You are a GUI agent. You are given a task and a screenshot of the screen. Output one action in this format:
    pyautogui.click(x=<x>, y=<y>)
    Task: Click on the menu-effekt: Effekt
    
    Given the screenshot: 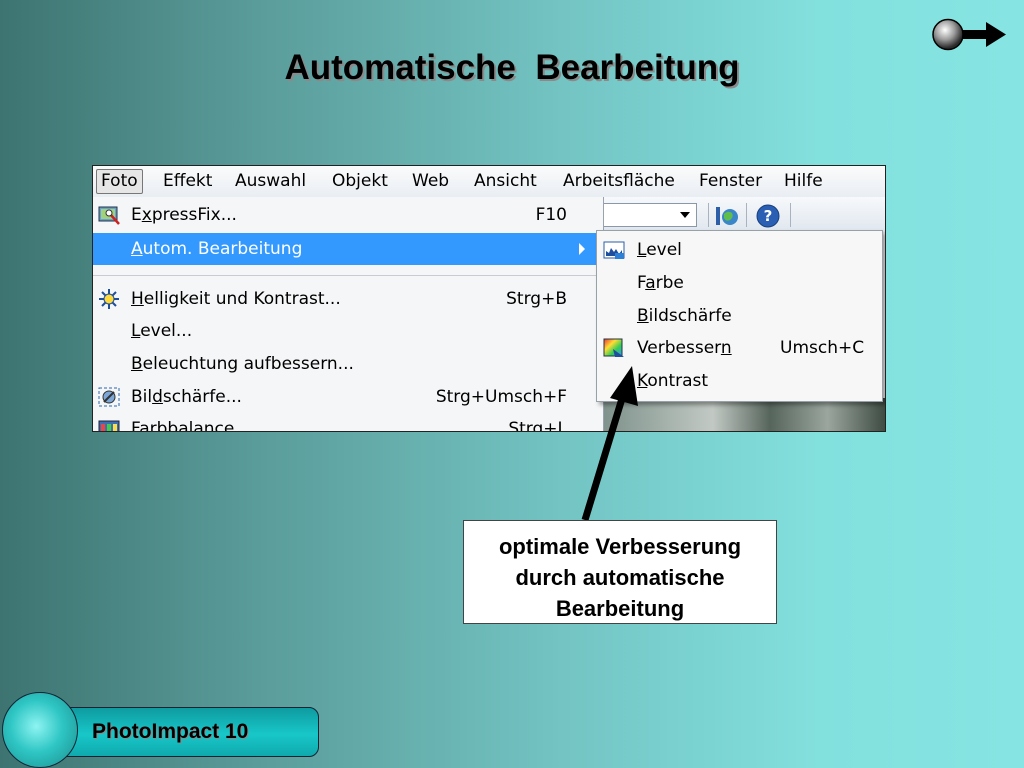 What is the action you would take?
    pyautogui.click(x=187, y=181)
    